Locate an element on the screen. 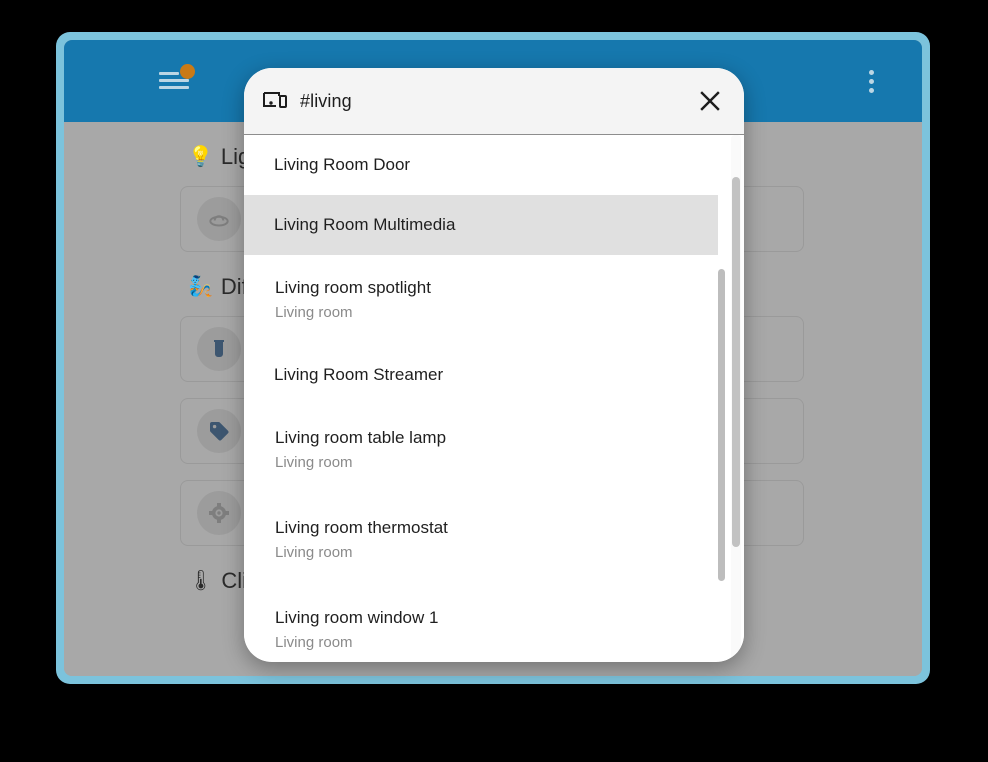 The image size is (988, 762). tag-icon is located at coordinates (219, 431).